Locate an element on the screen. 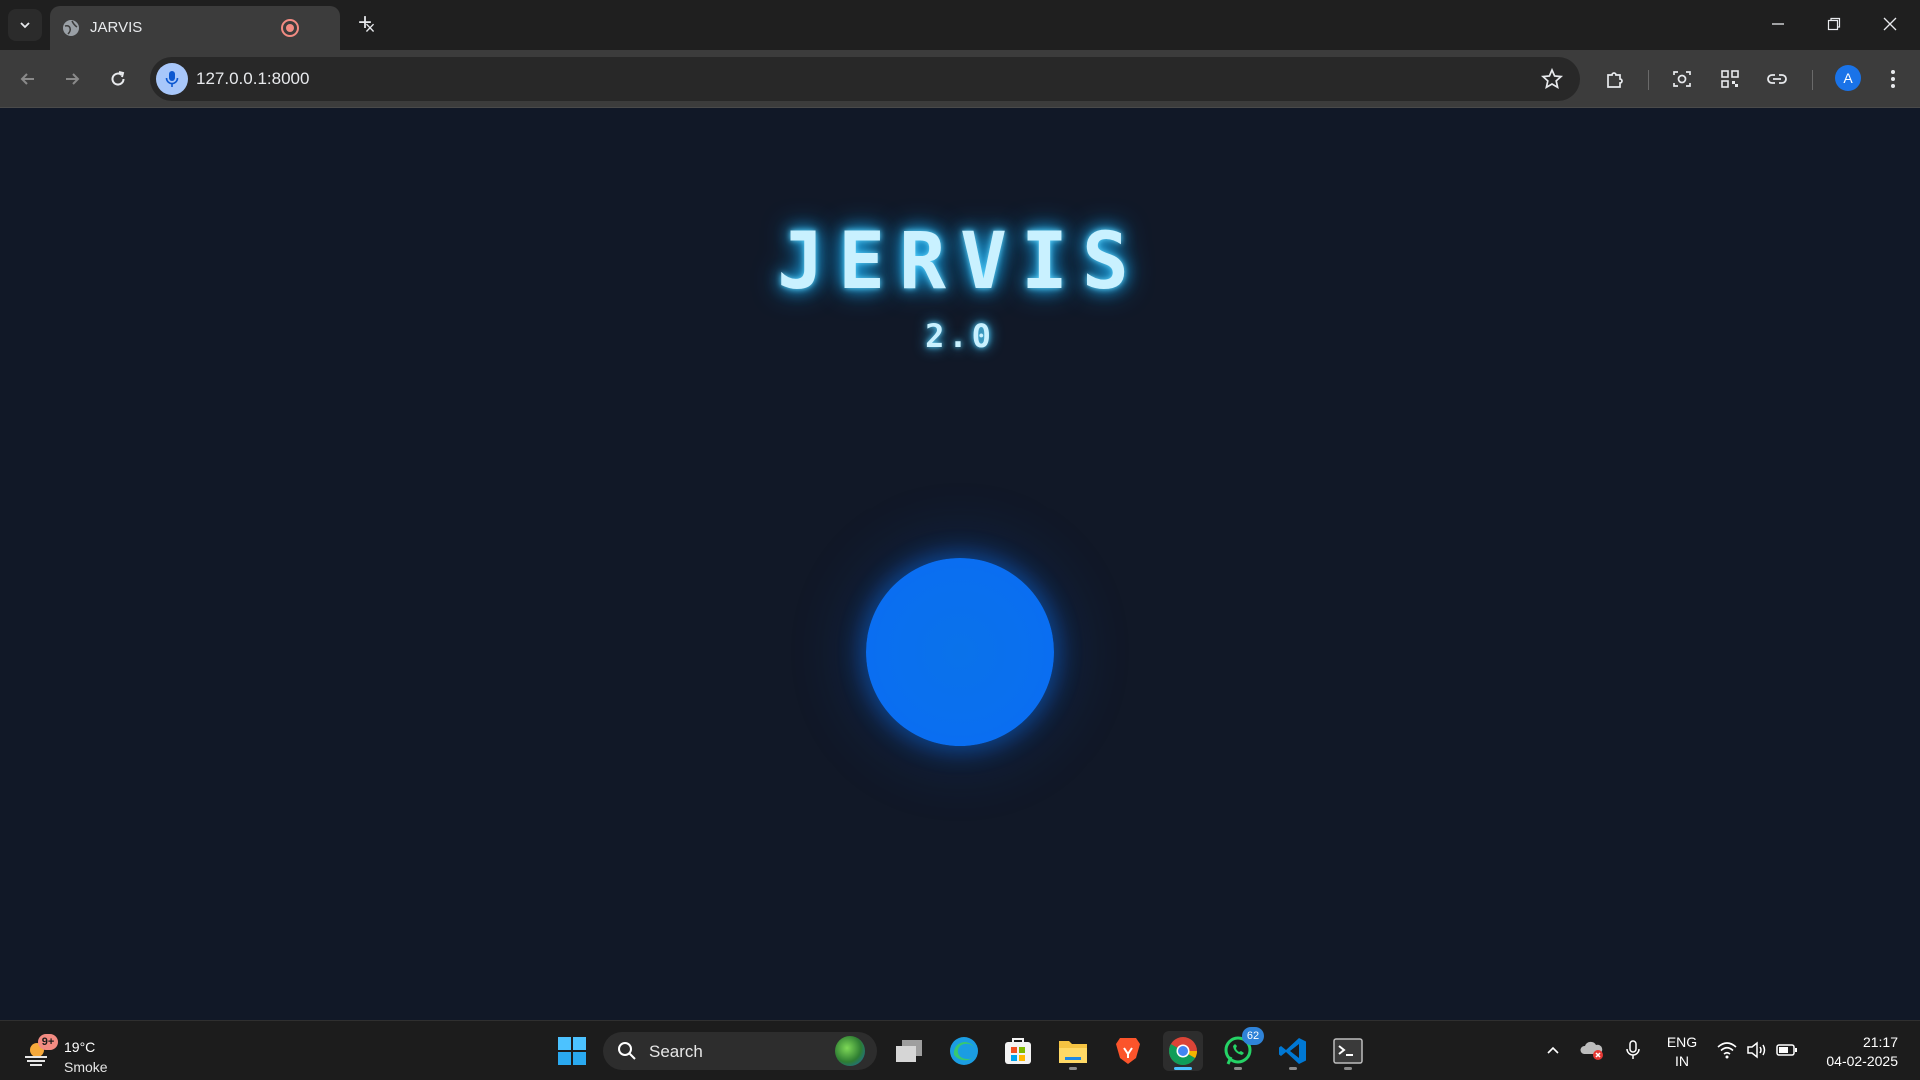  recording-indicator-icon is located at coordinates (290, 28).